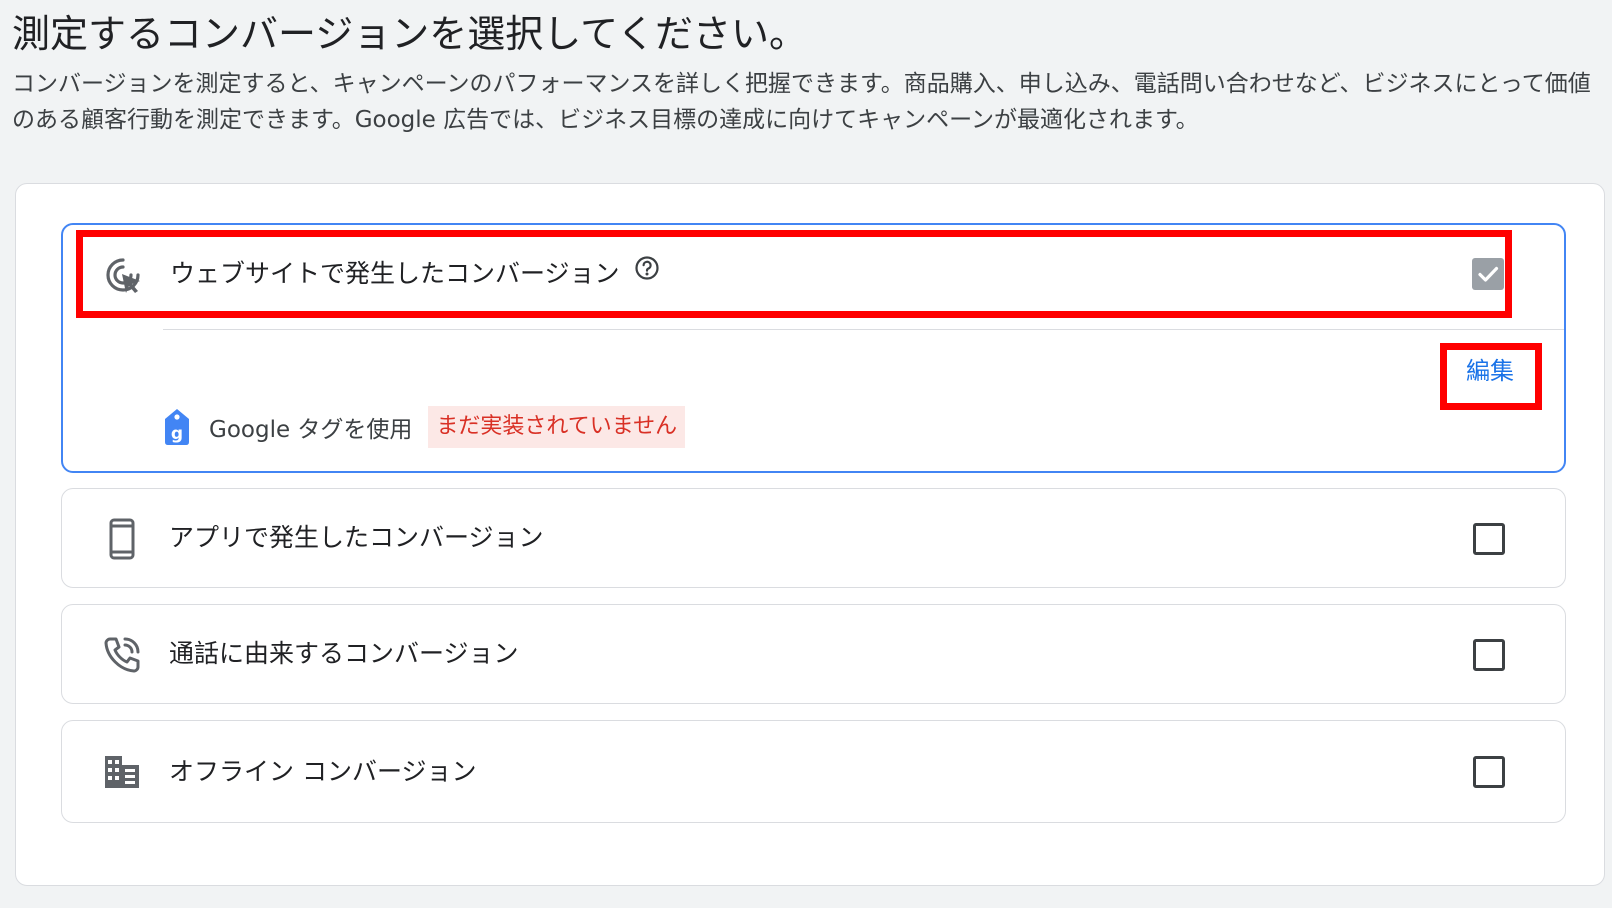  I want to click on smartphone-icon, so click(122, 539).